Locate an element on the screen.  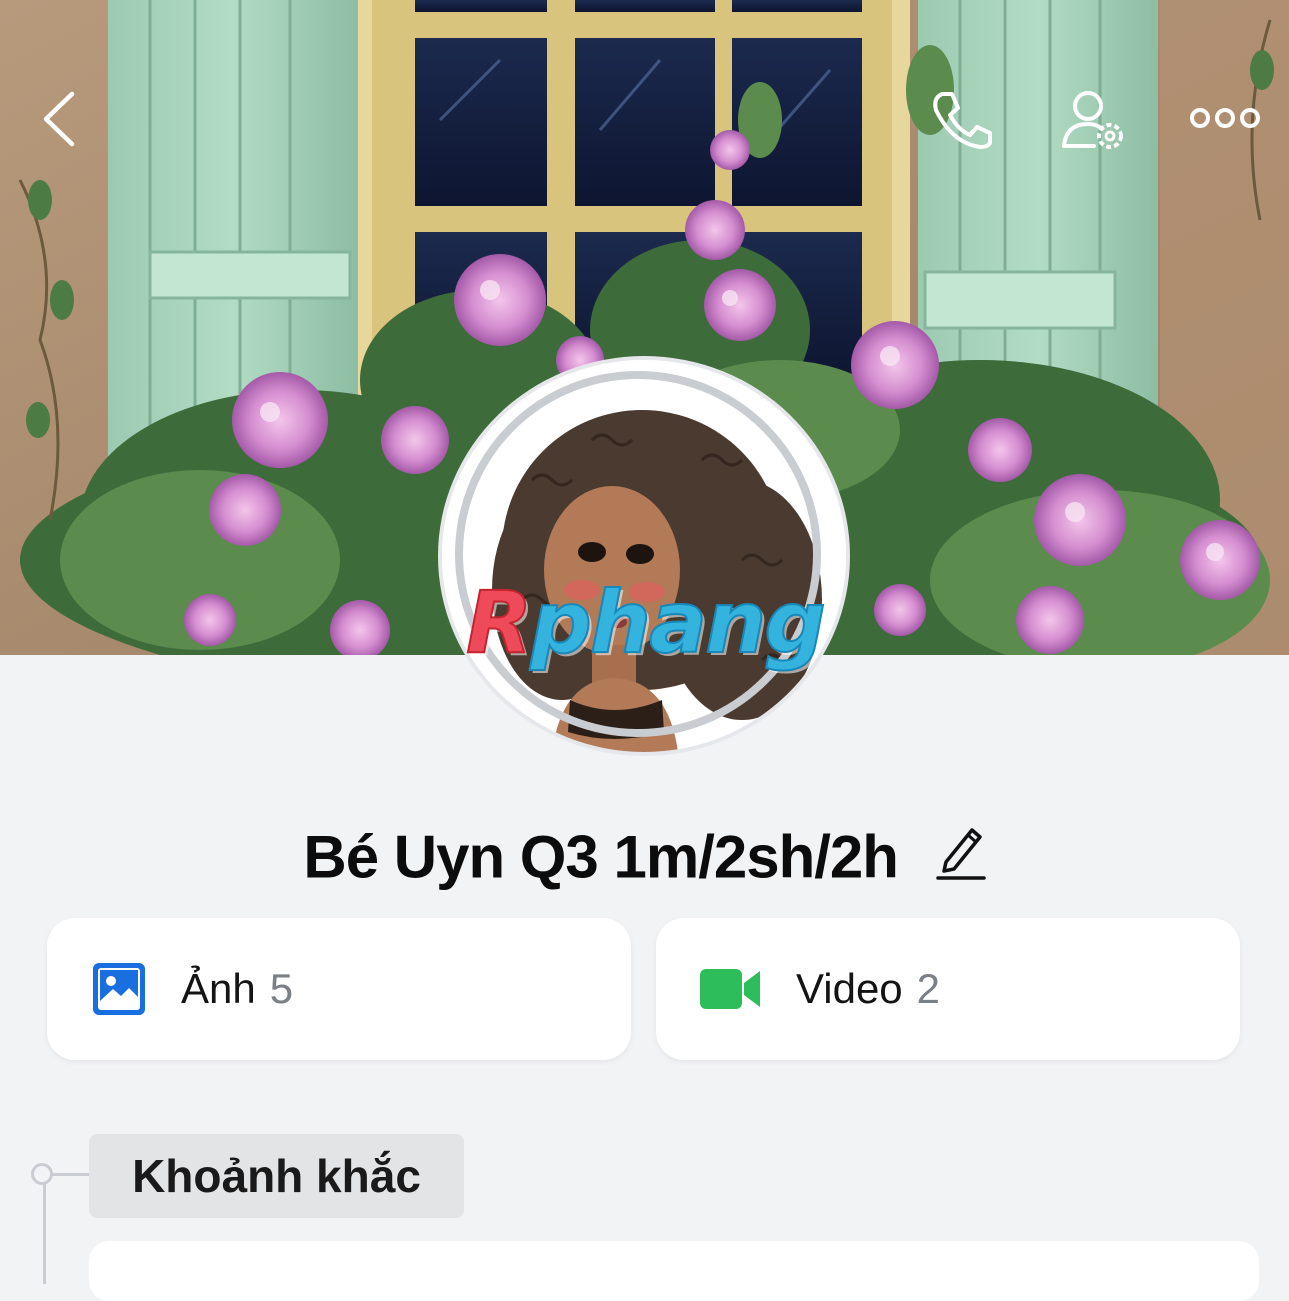
video-card: Video 2 is located at coordinates (948, 989).